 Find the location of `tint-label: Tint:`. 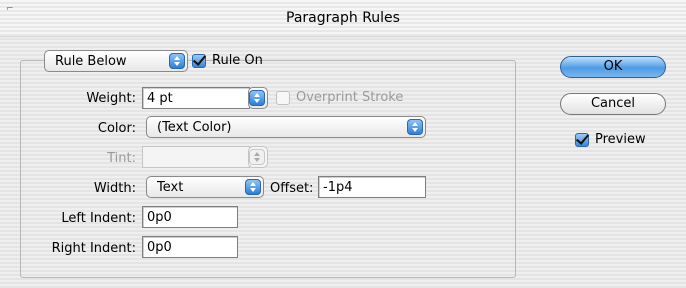

tint-label: Tint: is located at coordinates (121, 158).